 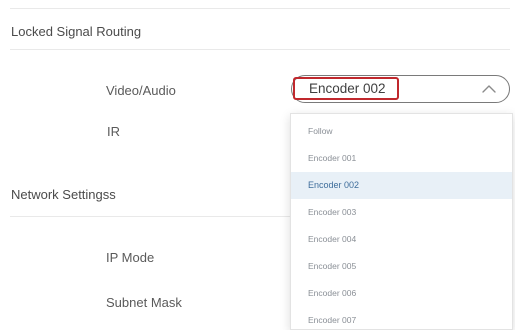 I want to click on dropdown-option-encoder-005: Encoder 005, so click(x=401, y=266).